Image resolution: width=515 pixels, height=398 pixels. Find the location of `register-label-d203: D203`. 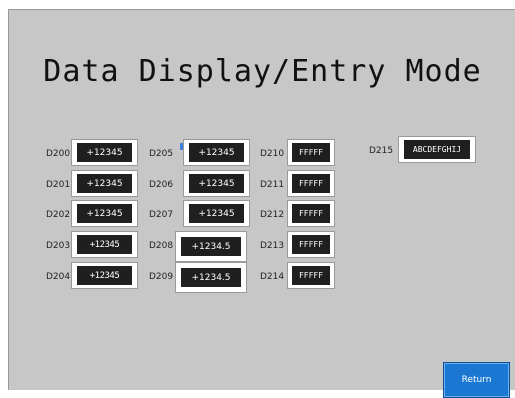

register-label-d203: D203 is located at coordinates (58, 246).